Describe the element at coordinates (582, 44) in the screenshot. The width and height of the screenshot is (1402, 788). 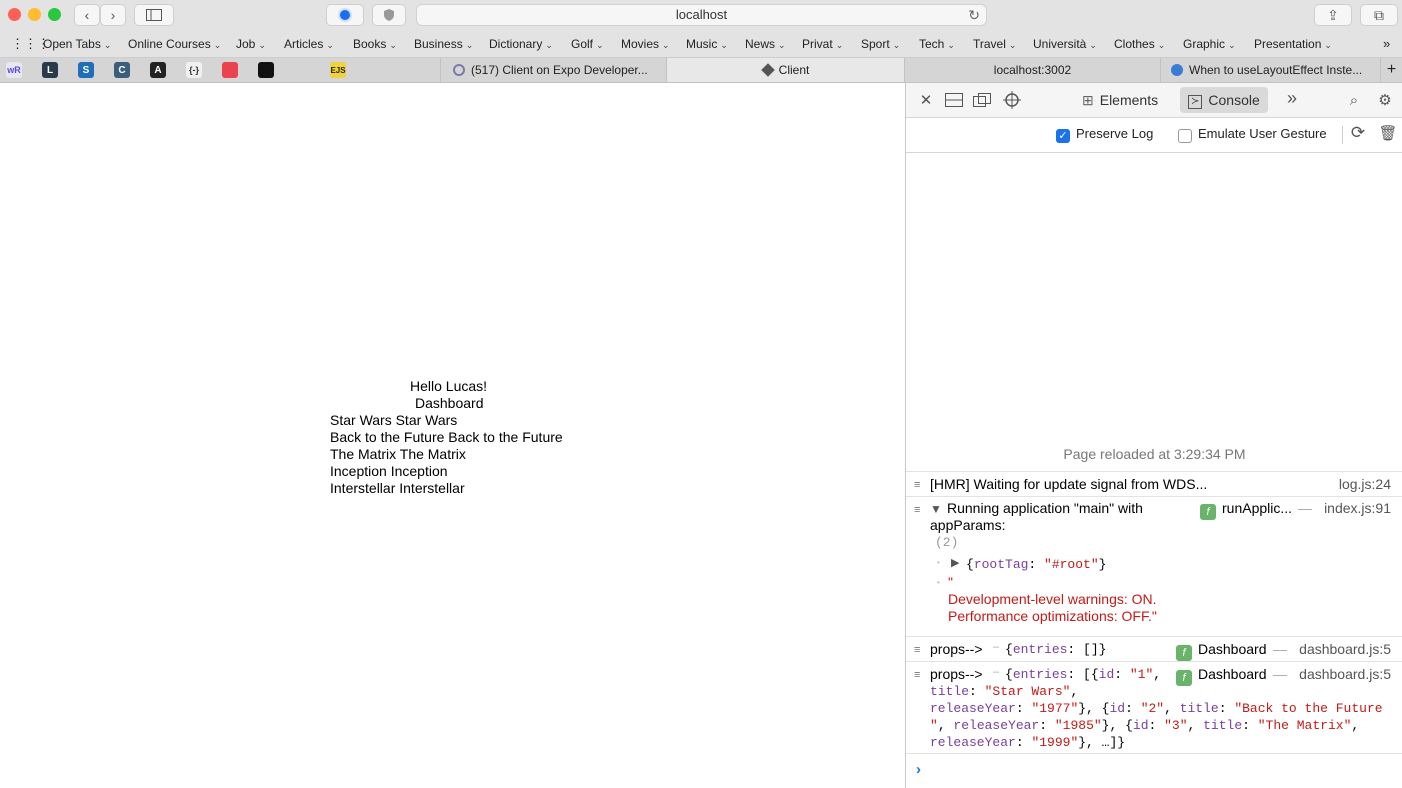
I see `bookmark-label: Golf` at that location.